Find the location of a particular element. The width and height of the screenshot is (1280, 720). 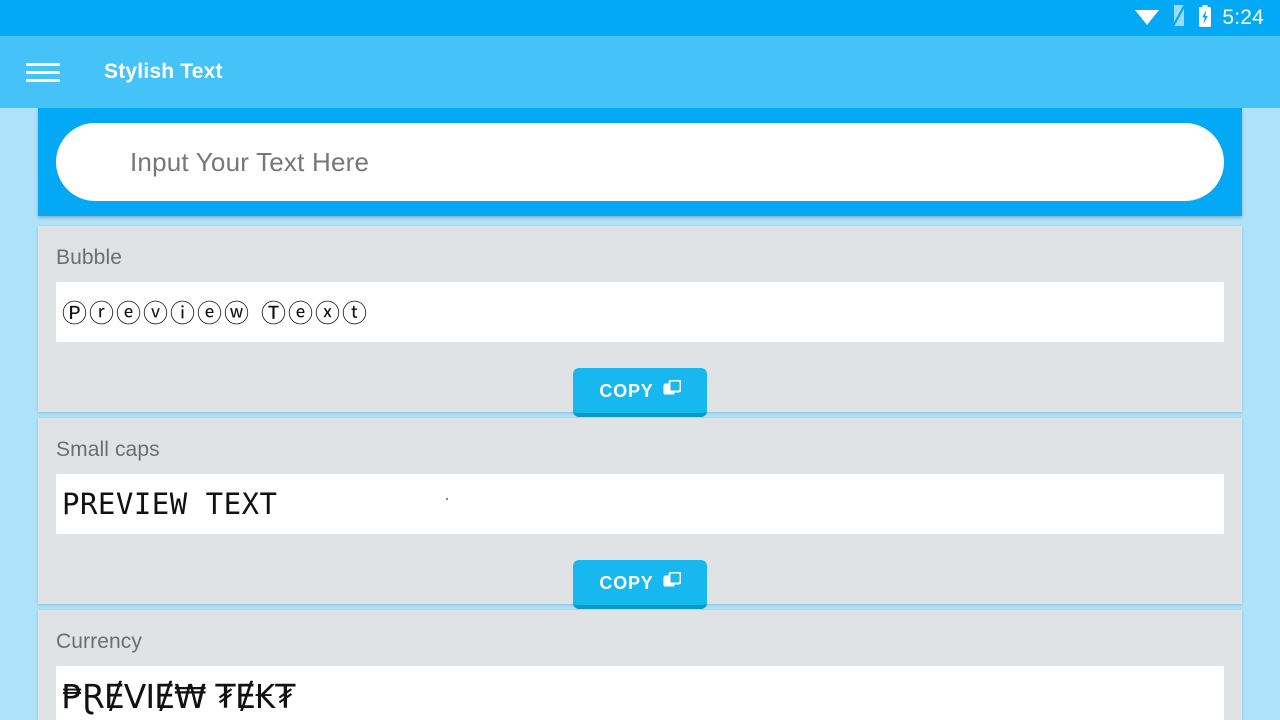

status-bar-icons is located at coordinates (1173, 18).